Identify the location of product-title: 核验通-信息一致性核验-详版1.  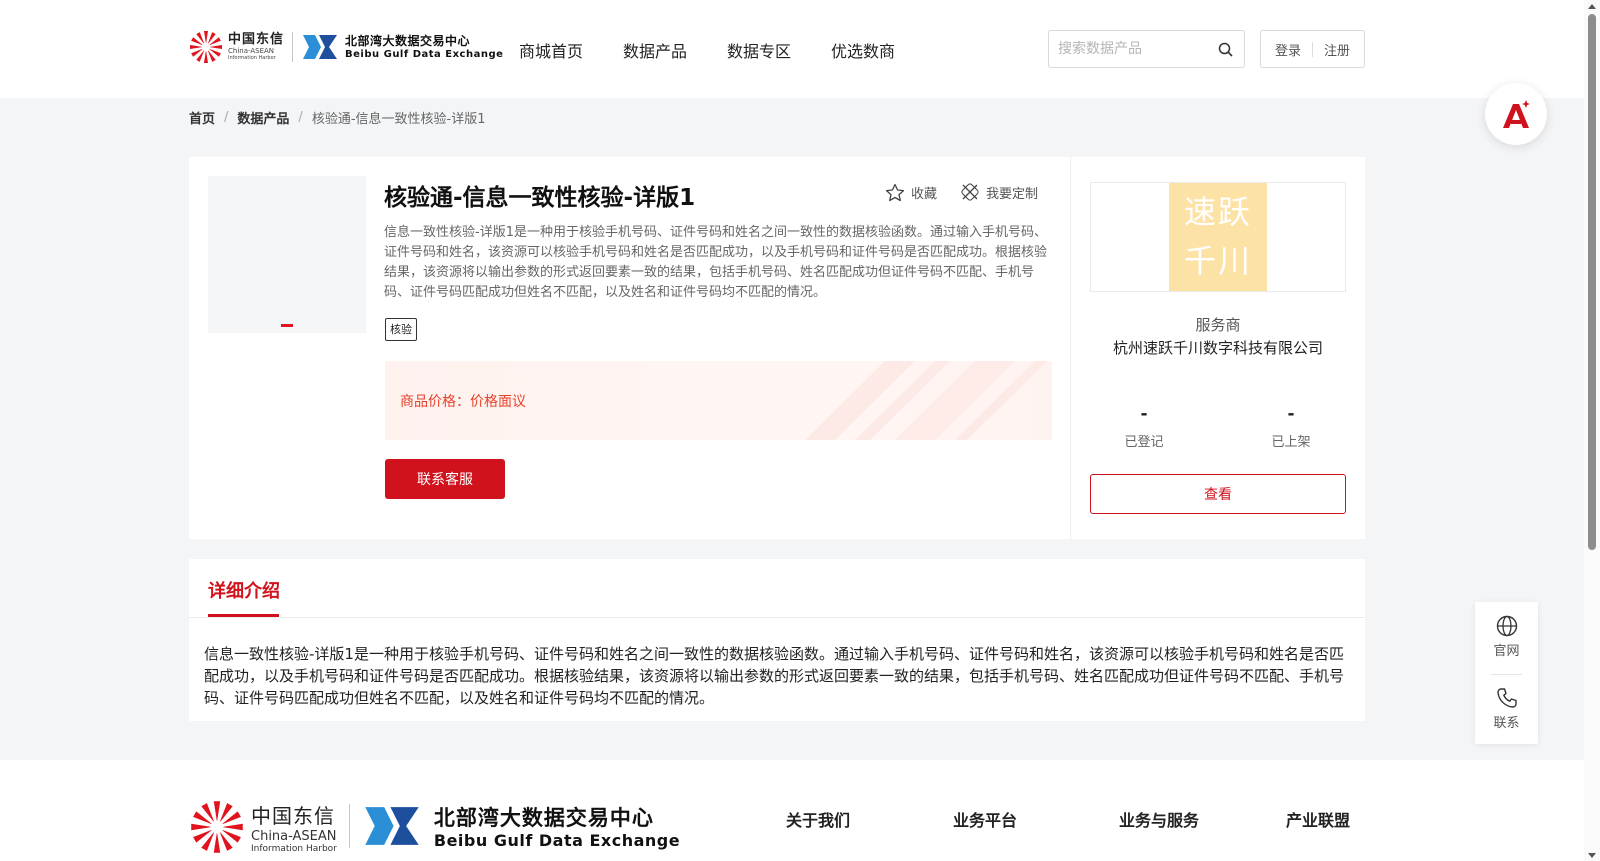
(540, 198).